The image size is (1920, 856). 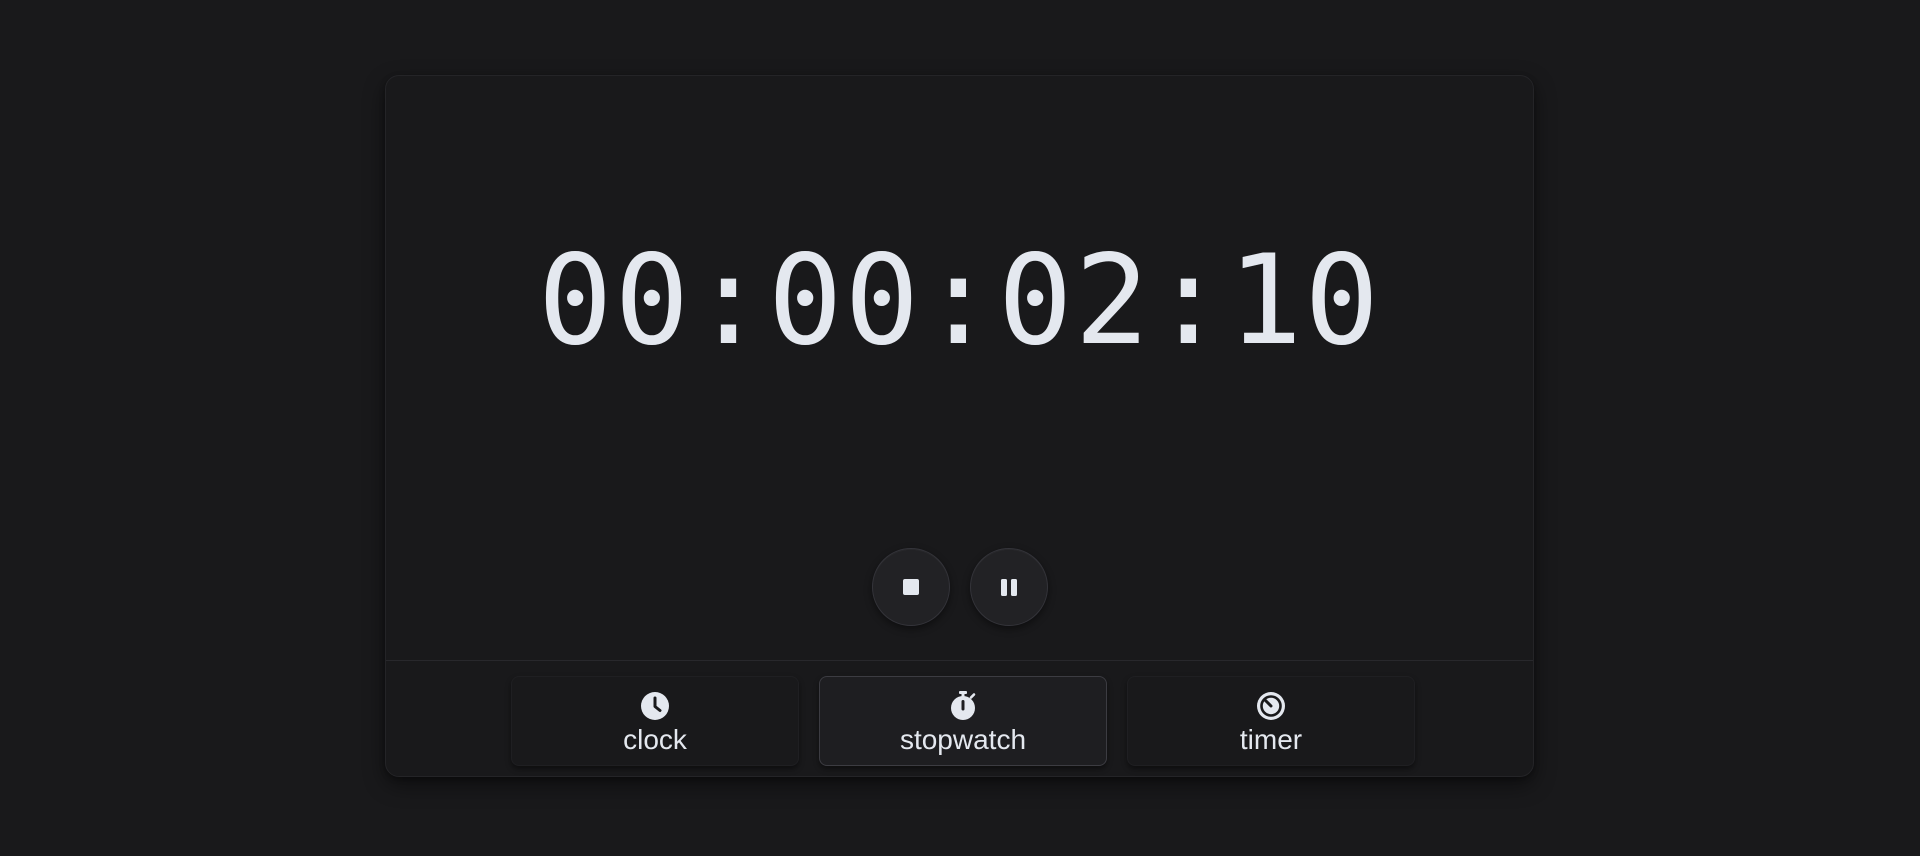 I want to click on tab-stopwatch: stopwatch, so click(x=963, y=721).